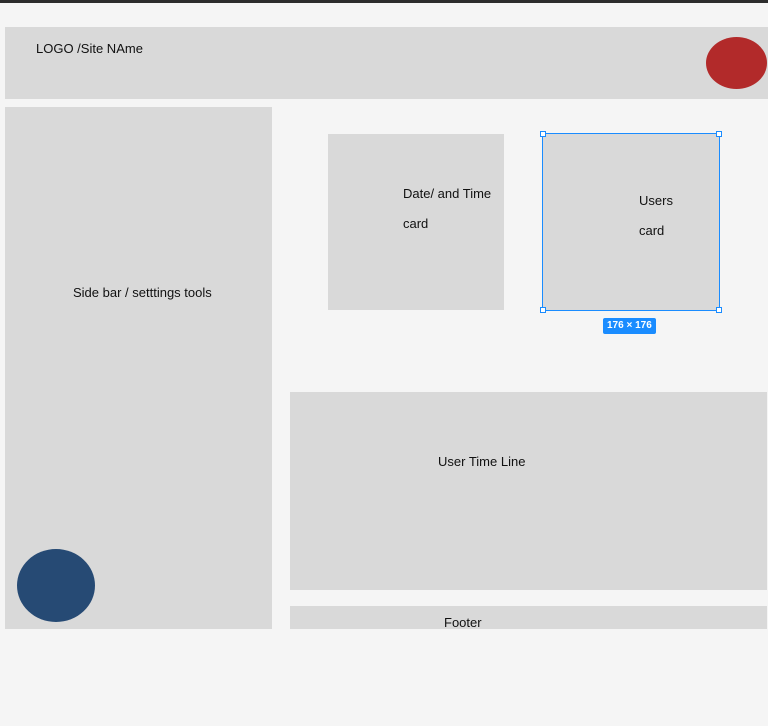 This screenshot has height=726, width=768. I want to click on footer-label: Footer, so click(463, 622).